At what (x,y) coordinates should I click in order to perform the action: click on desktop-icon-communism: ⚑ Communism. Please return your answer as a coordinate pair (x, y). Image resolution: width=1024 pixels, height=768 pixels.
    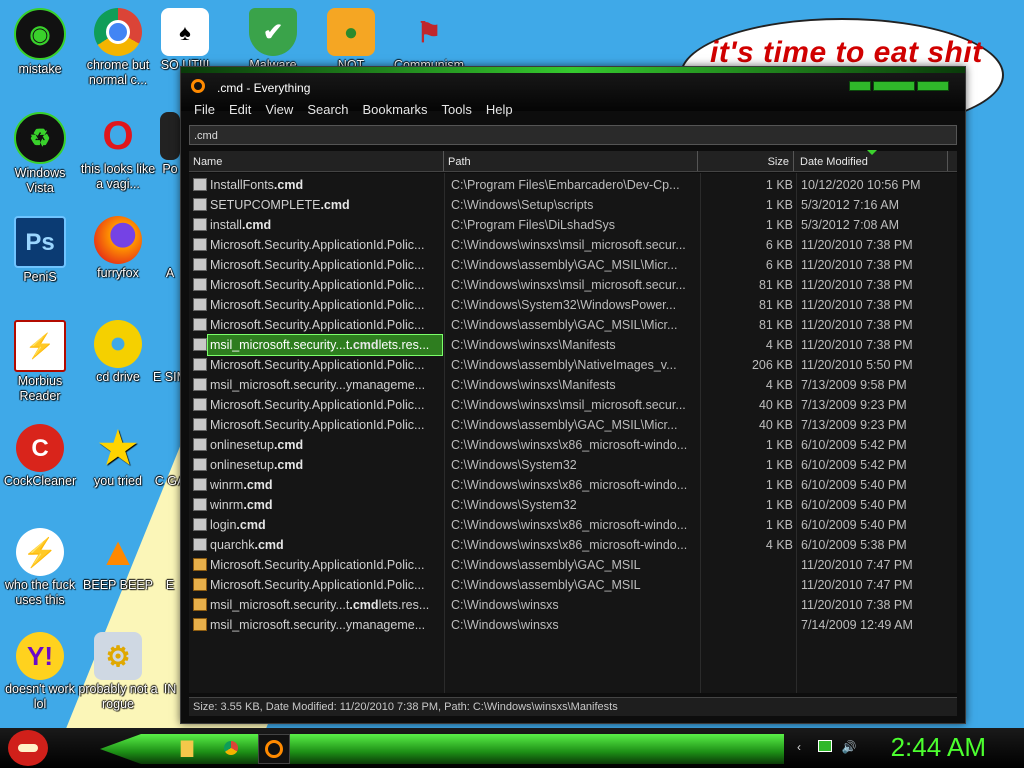
    Looking at the image, I should click on (429, 40).